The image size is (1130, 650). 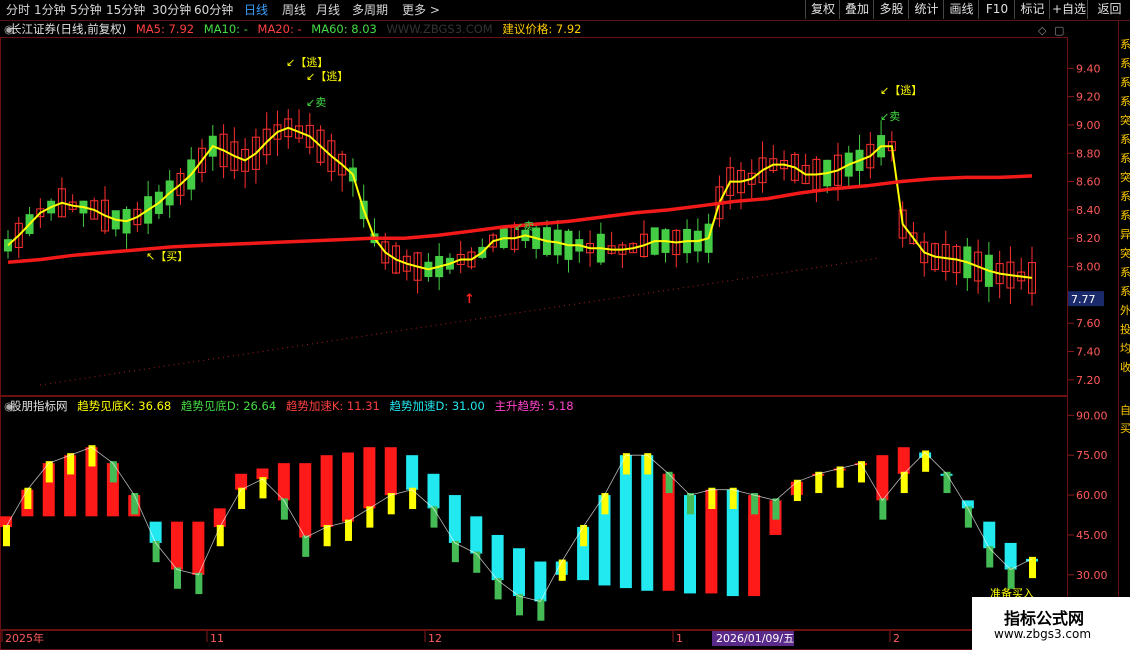 I want to click on tab-6: 日线, so click(x=256, y=10).